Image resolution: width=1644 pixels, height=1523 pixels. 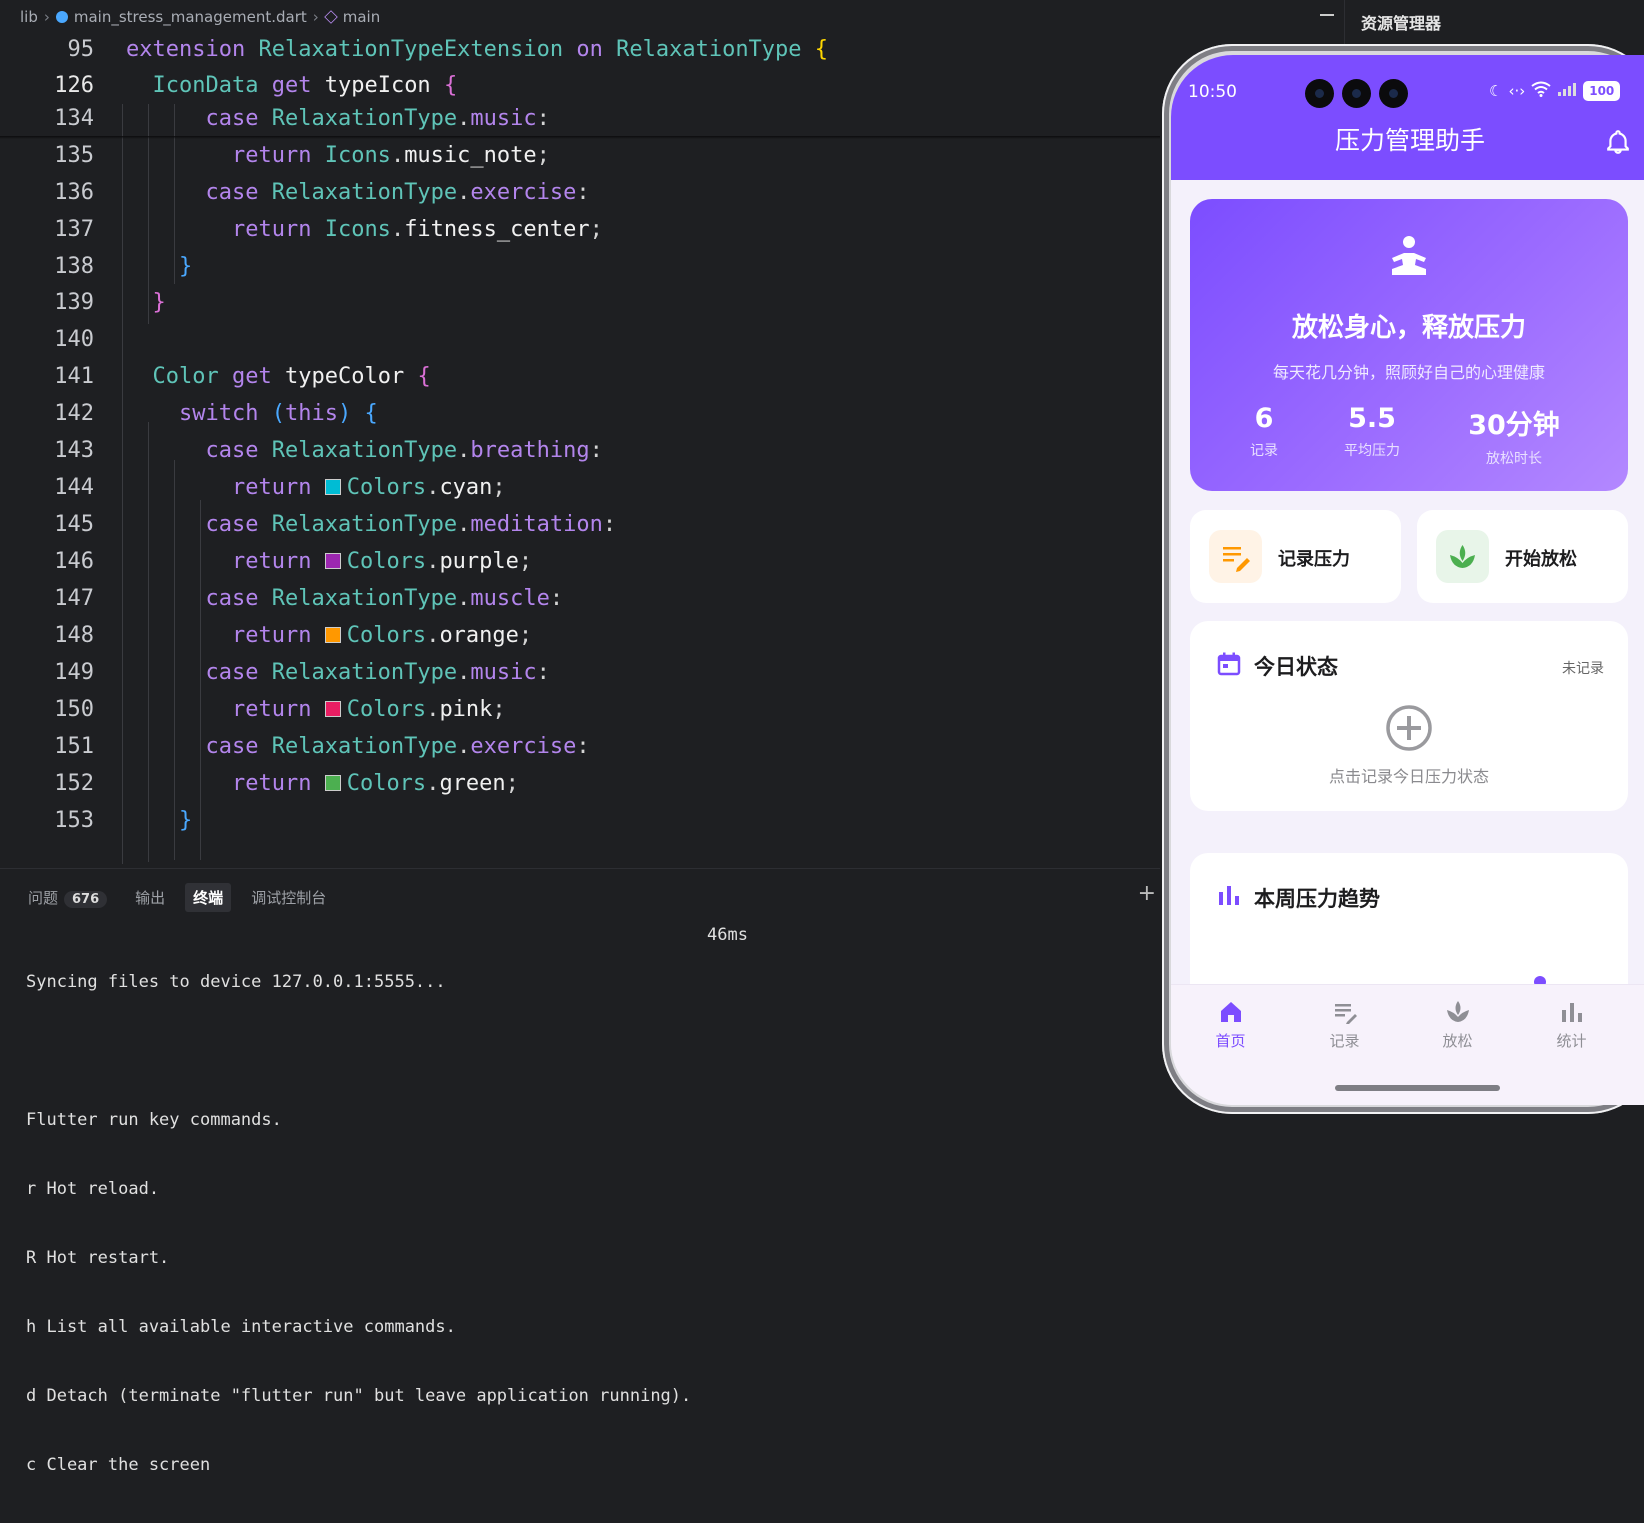 I want to click on record-stress-button: 记录压力, so click(x=1295, y=556).